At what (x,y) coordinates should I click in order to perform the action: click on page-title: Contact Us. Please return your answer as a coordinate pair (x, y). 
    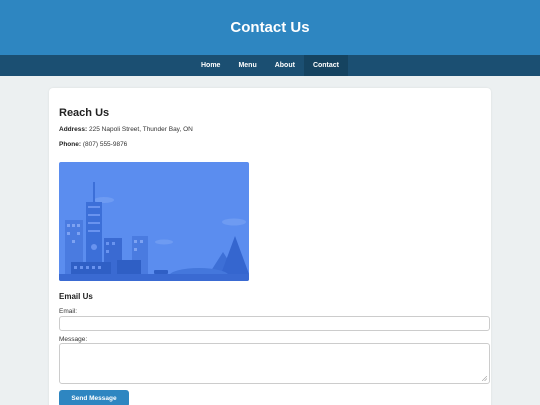
    Looking at the image, I should click on (270, 27).